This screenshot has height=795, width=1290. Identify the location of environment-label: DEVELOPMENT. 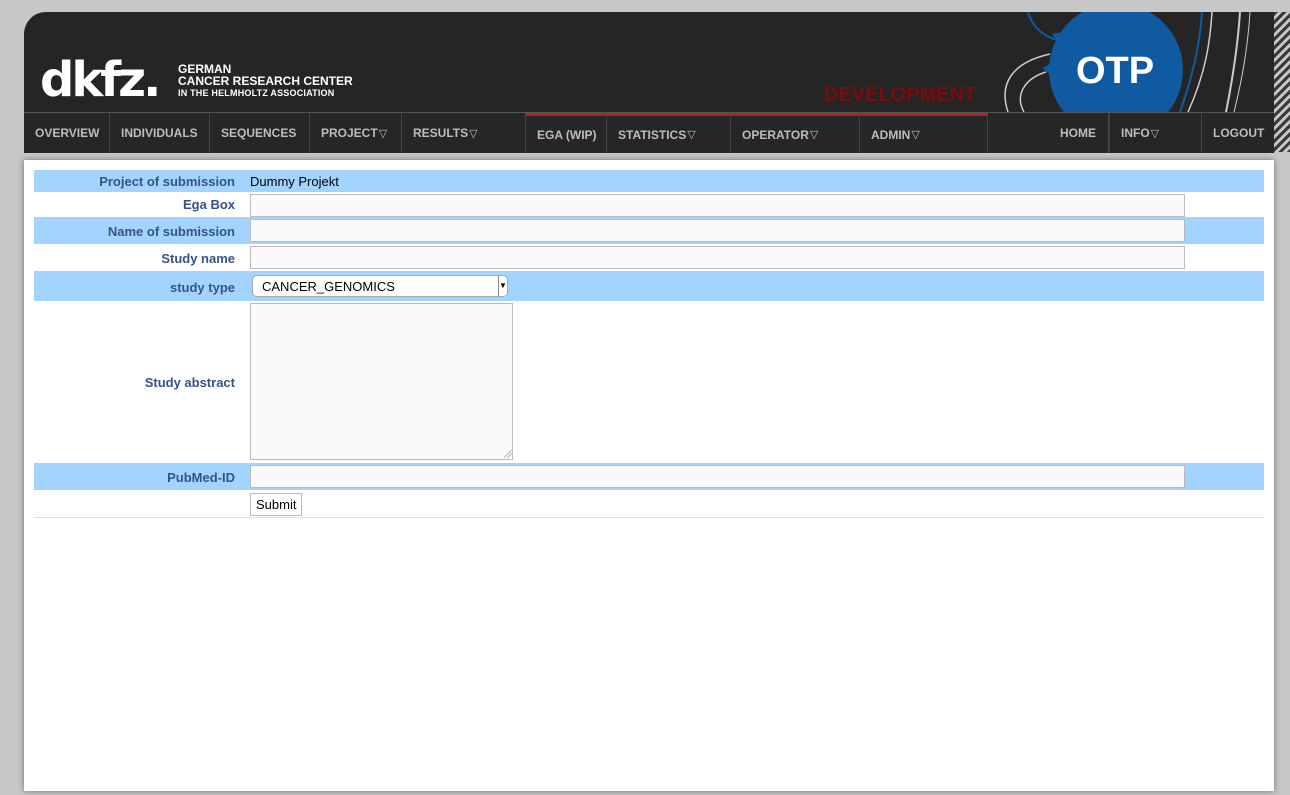
(900, 95).